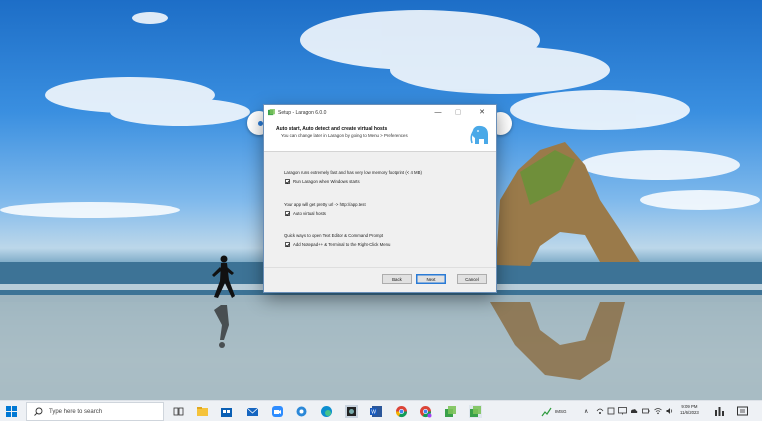  I want to click on svg-text: W, so click(373, 413).